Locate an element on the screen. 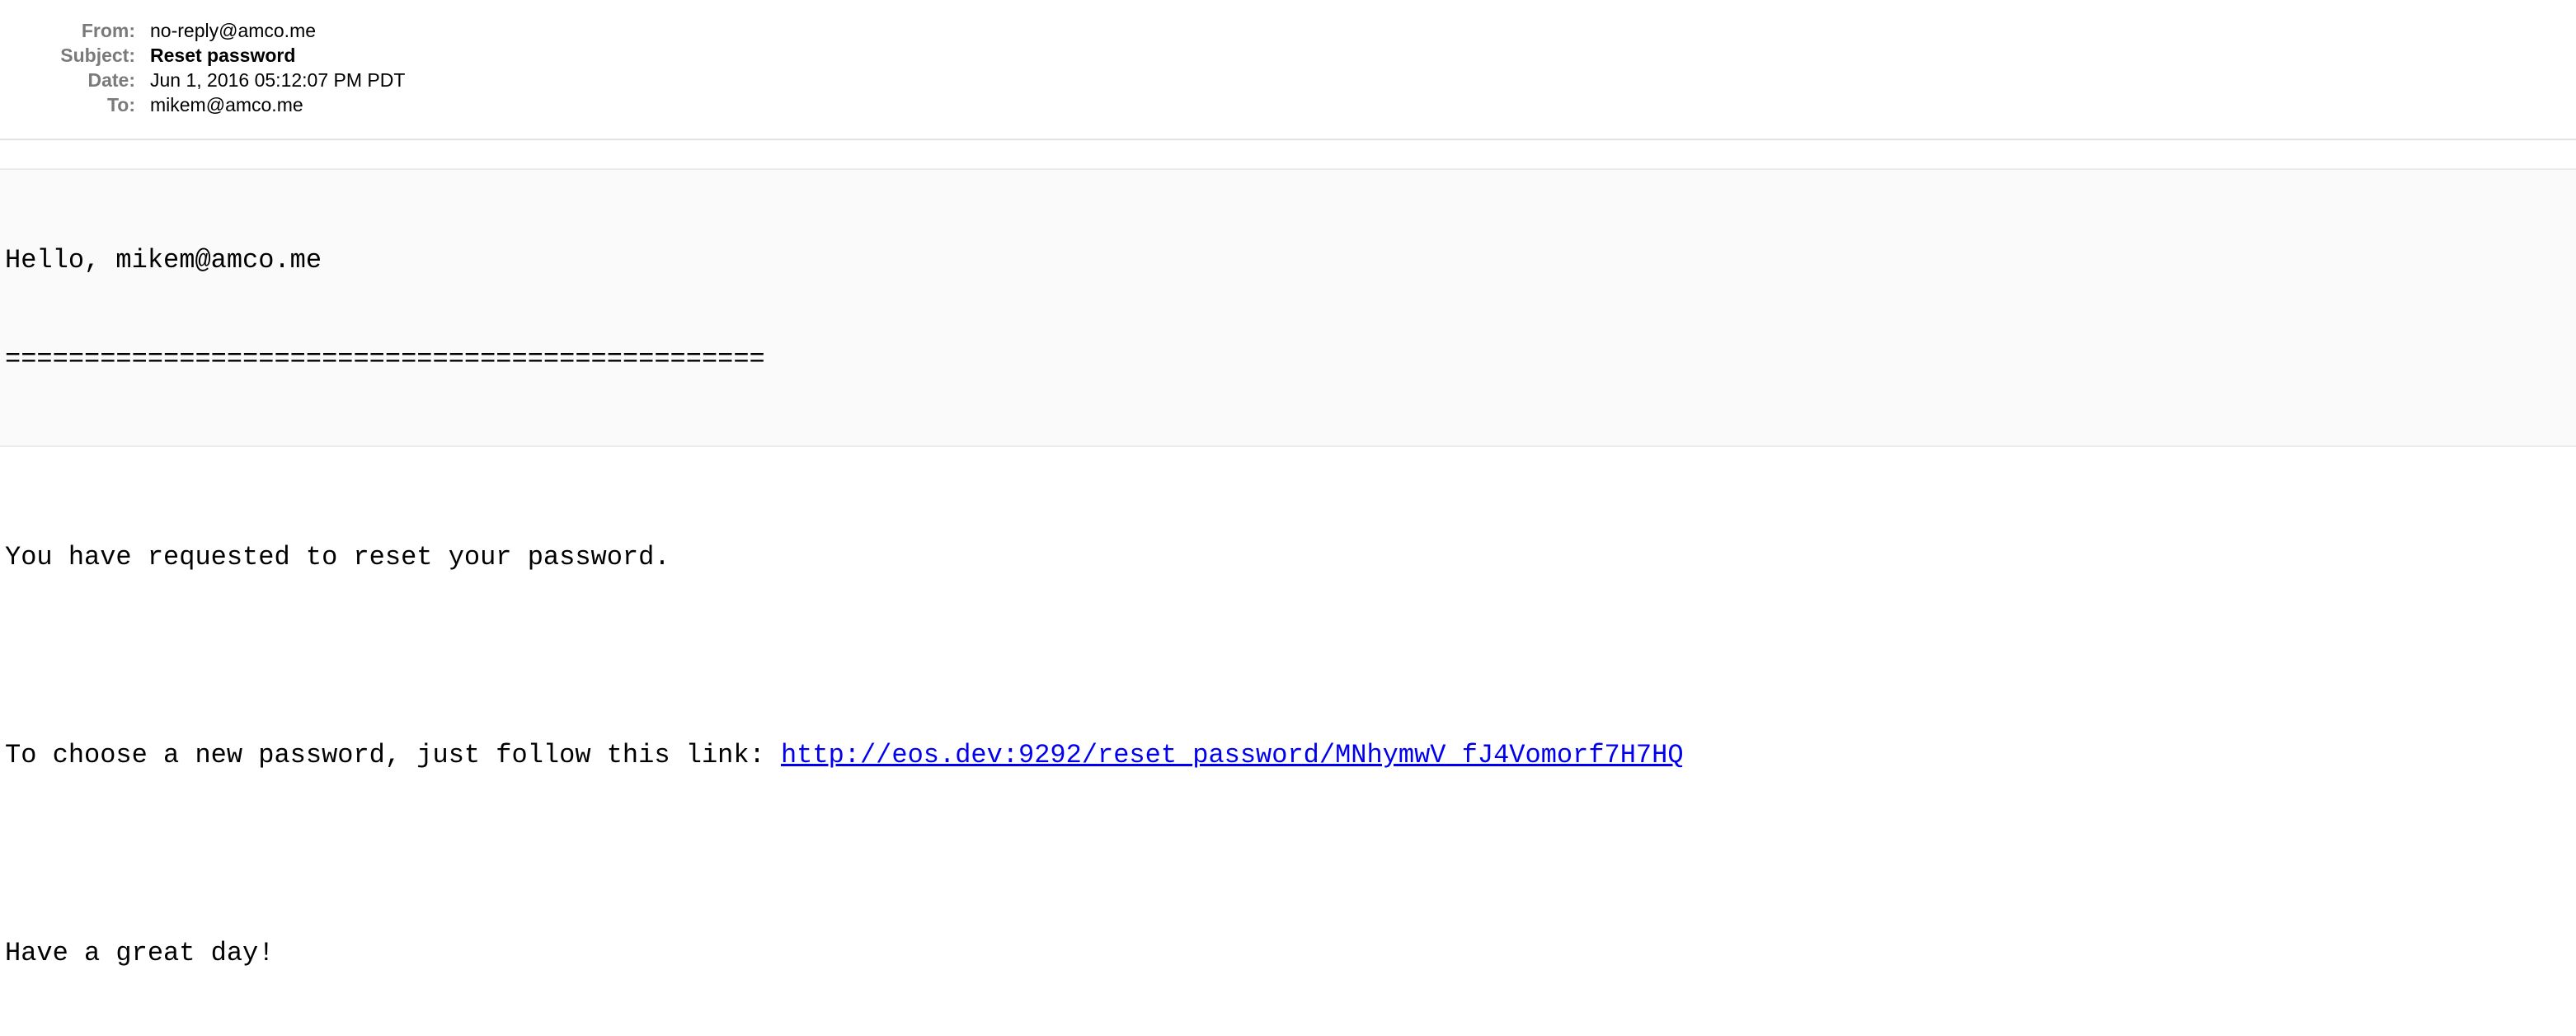 This screenshot has height=1036, width=2576. to-label: To: is located at coordinates (120, 105).